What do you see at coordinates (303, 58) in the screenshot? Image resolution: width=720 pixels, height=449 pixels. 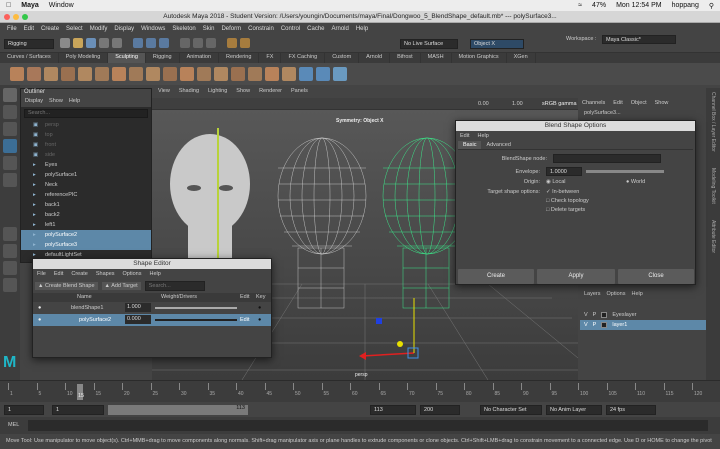 I see `shelf-tab-7: FX Caching` at bounding box center [303, 58].